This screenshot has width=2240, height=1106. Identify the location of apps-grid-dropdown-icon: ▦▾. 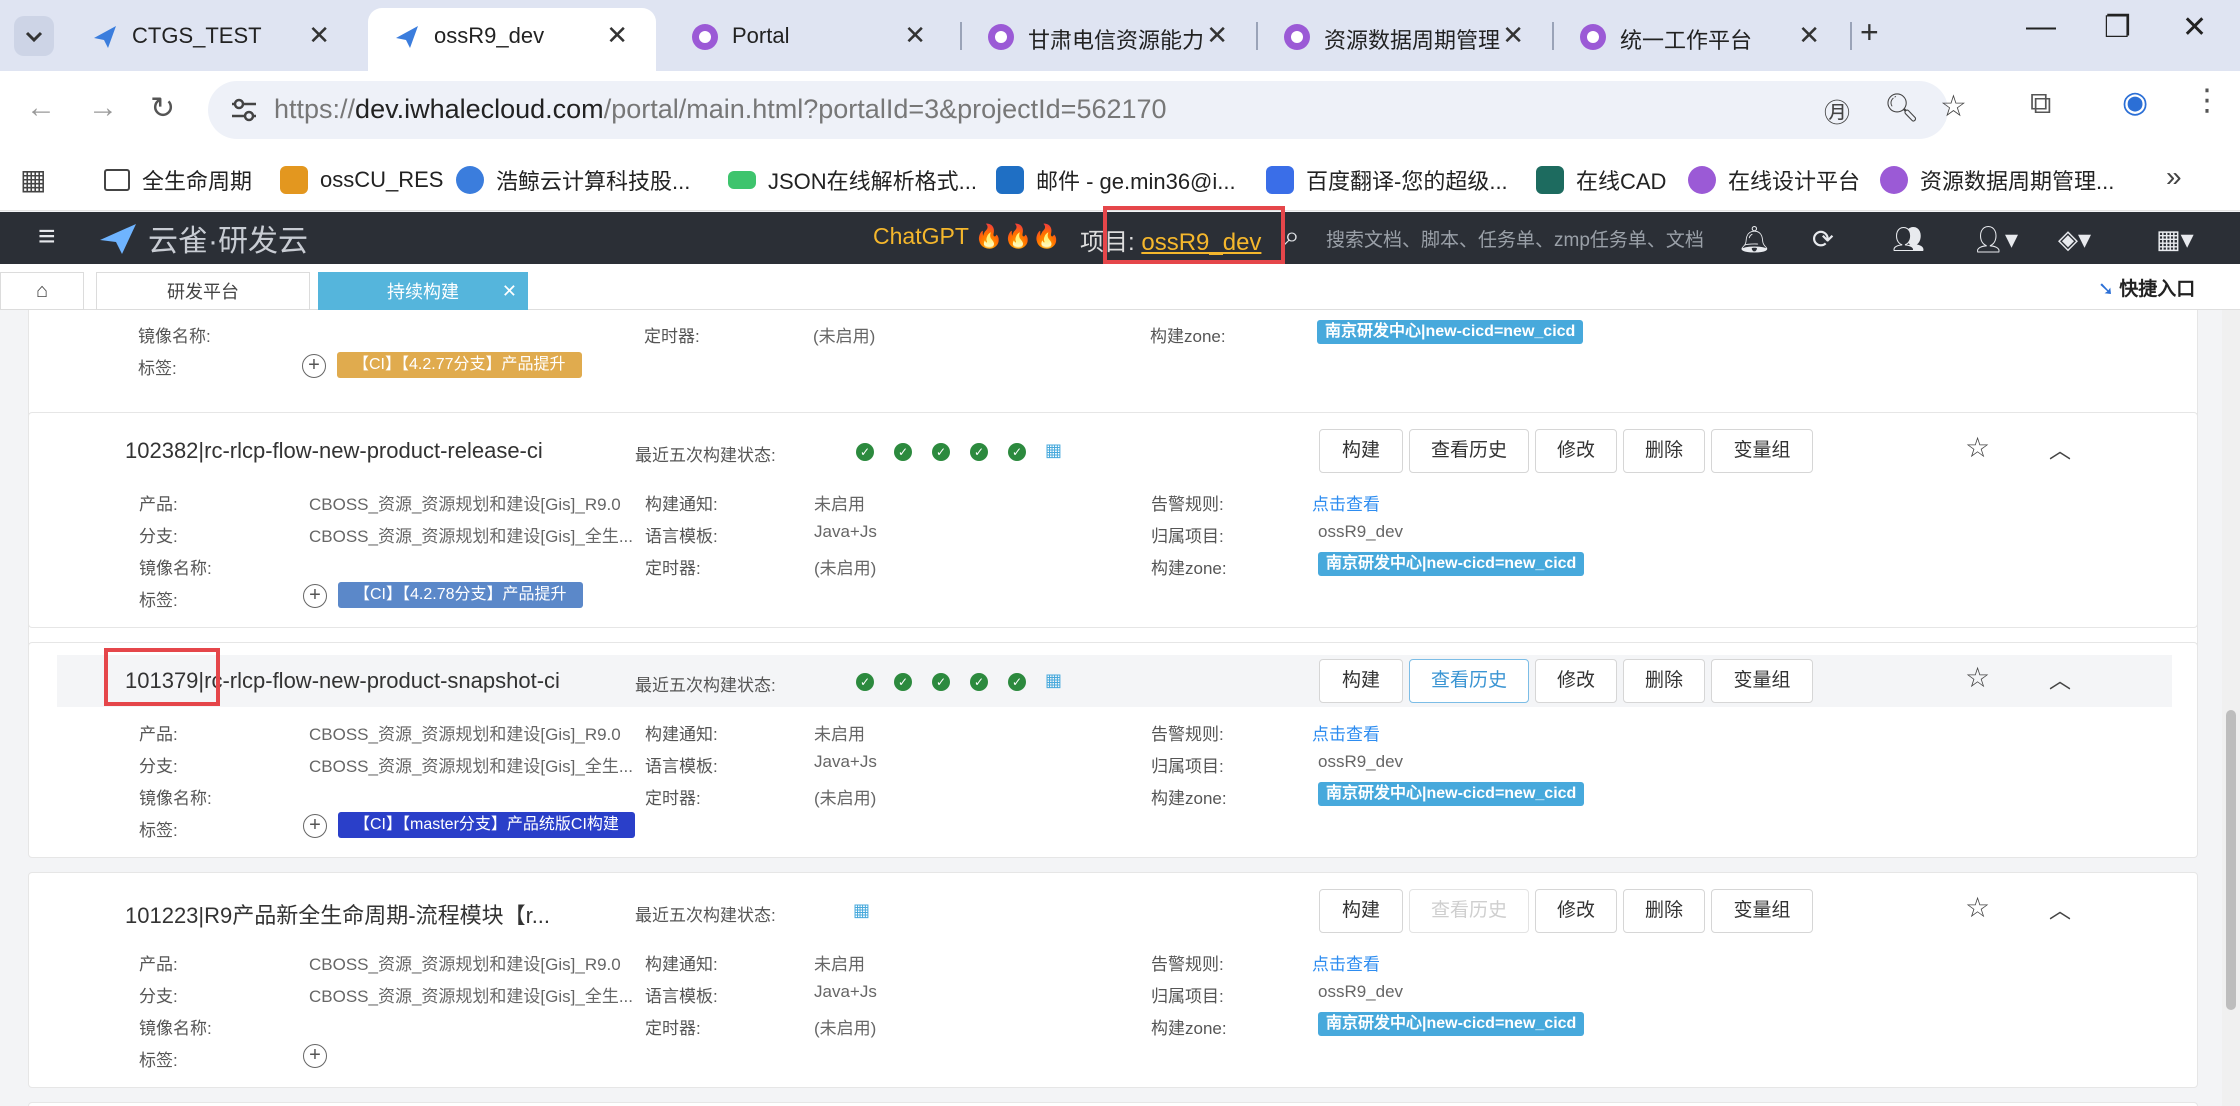
(2175, 239).